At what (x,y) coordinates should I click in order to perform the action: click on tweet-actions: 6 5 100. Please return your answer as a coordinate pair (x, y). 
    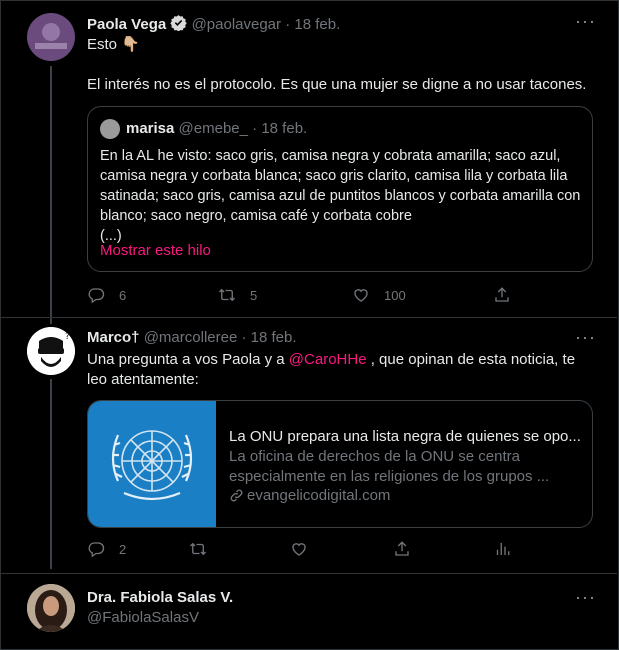
    Looking at the image, I should click on (337, 296).